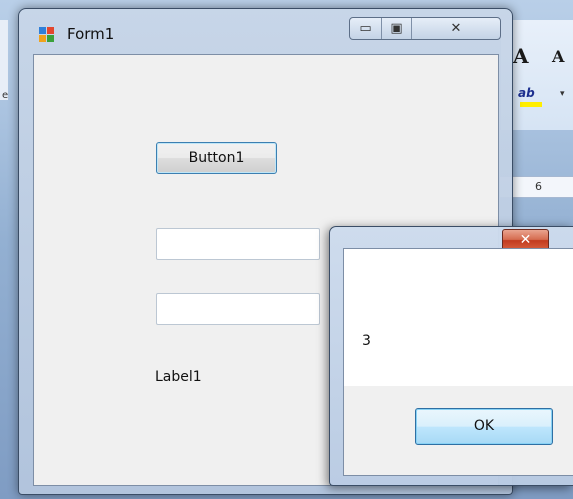  Describe the element at coordinates (238, 309) in the screenshot. I see `textbox2` at that location.